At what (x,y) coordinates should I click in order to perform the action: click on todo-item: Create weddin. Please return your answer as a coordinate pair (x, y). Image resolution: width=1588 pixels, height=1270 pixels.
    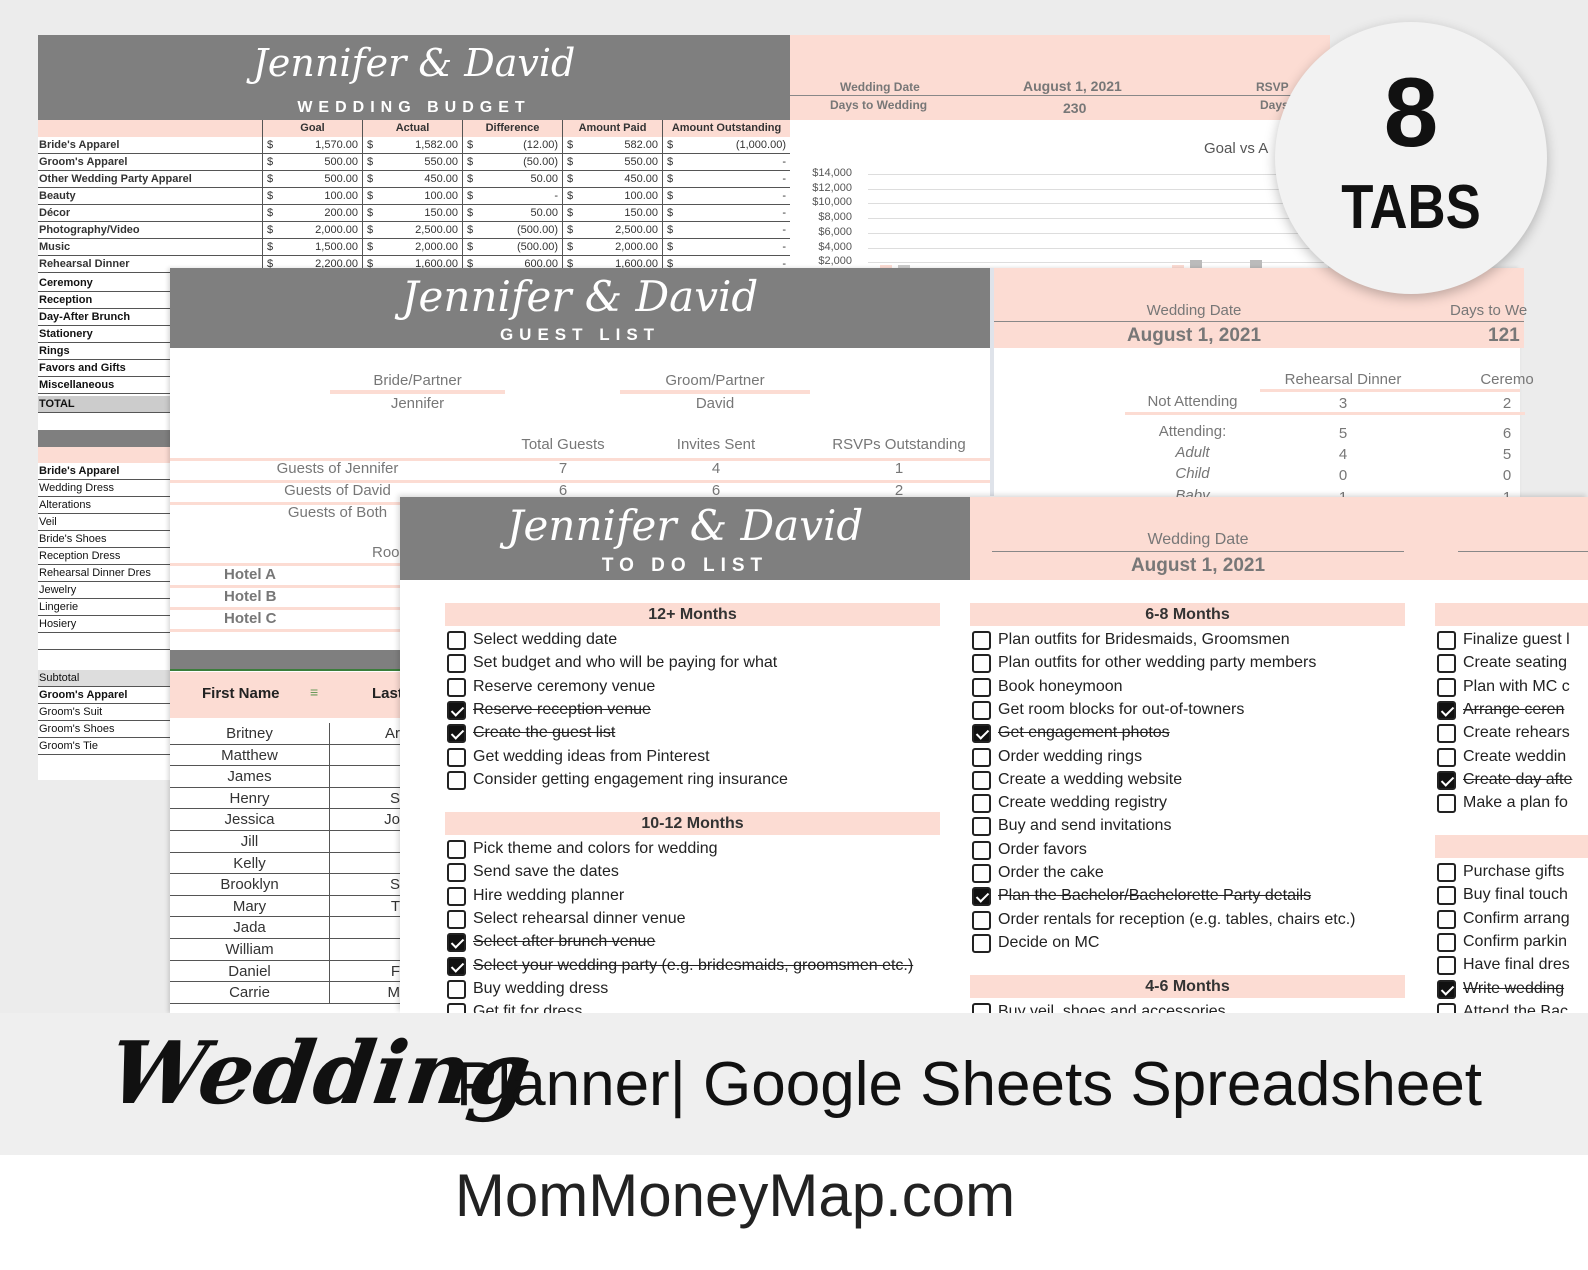
    Looking at the image, I should click on (1511, 757).